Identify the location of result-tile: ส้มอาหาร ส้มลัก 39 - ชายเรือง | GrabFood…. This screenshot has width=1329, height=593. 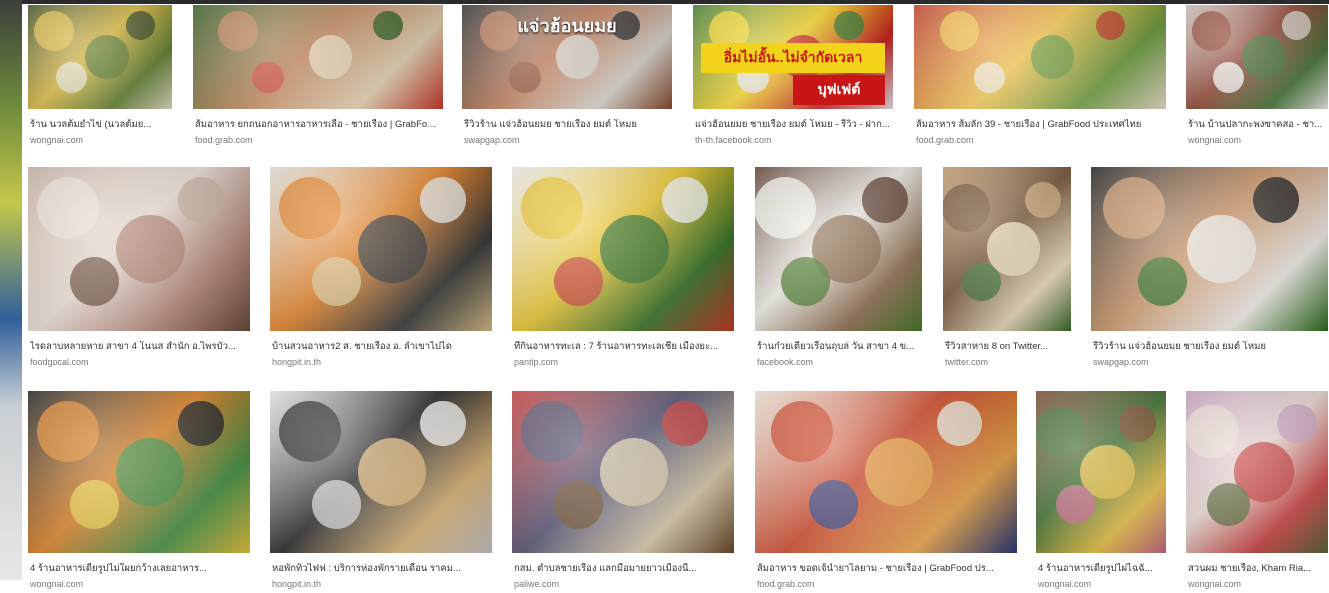
(1040, 77).